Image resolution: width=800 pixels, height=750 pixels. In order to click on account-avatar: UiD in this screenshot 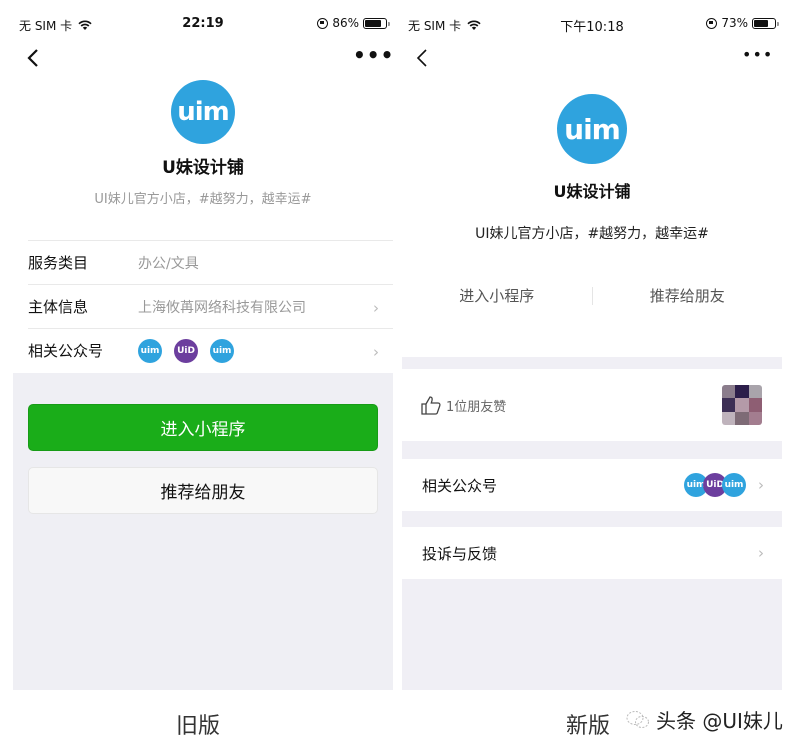, I will do `click(186, 350)`.